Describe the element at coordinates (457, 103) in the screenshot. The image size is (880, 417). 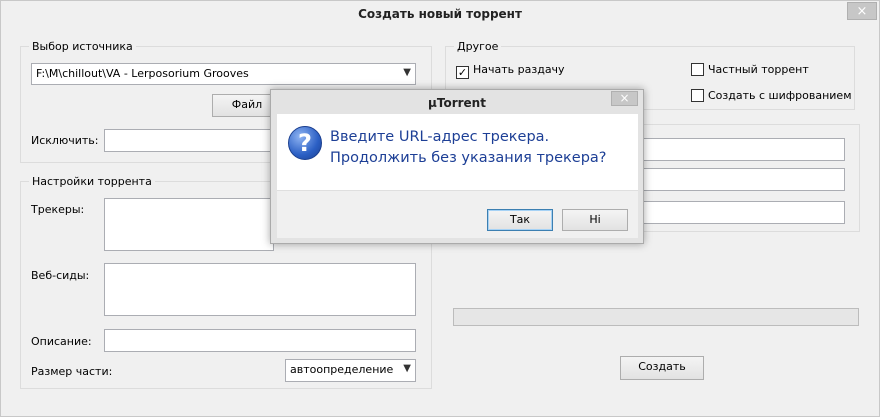
I see `dialog-title: µTorrent` at that location.